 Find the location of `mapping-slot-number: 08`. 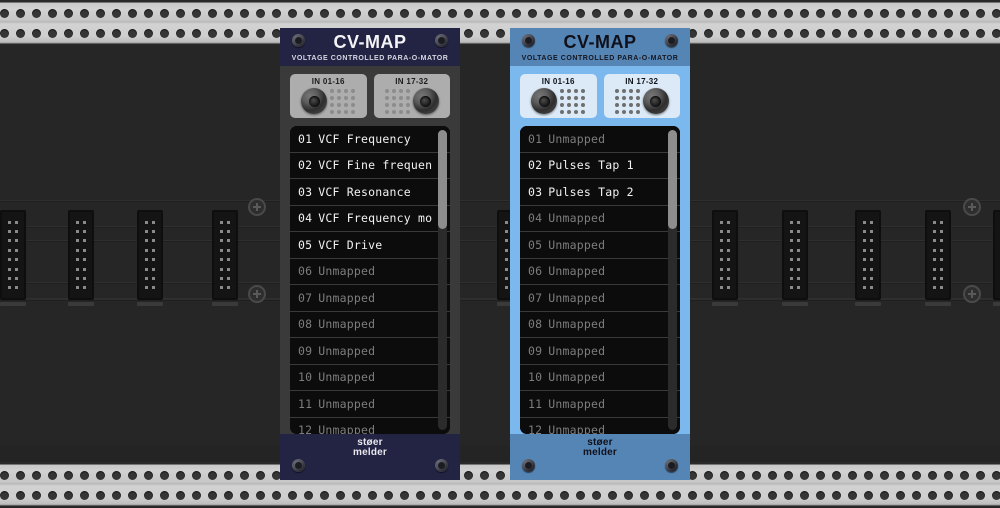

mapping-slot-number: 08 is located at coordinates (535, 324).